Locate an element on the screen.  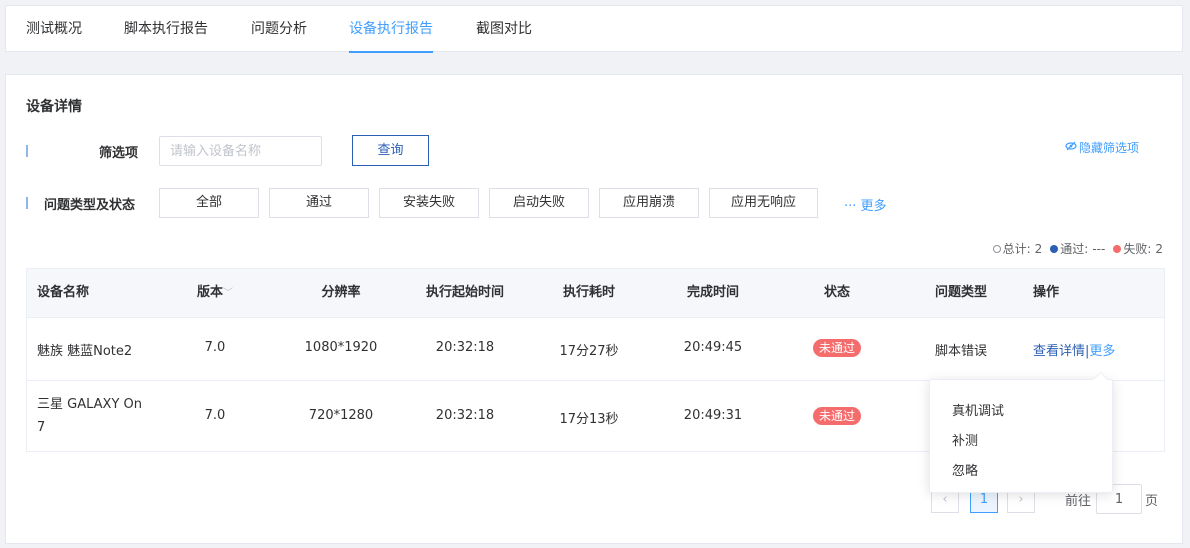
menu-item-device-debug: 真机调试 is located at coordinates (978, 409).